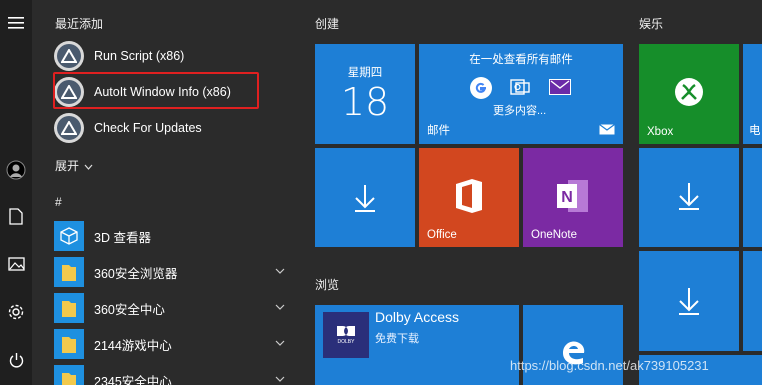  Describe the element at coordinates (752, 94) in the screenshot. I see `partial-tile: 电` at that location.